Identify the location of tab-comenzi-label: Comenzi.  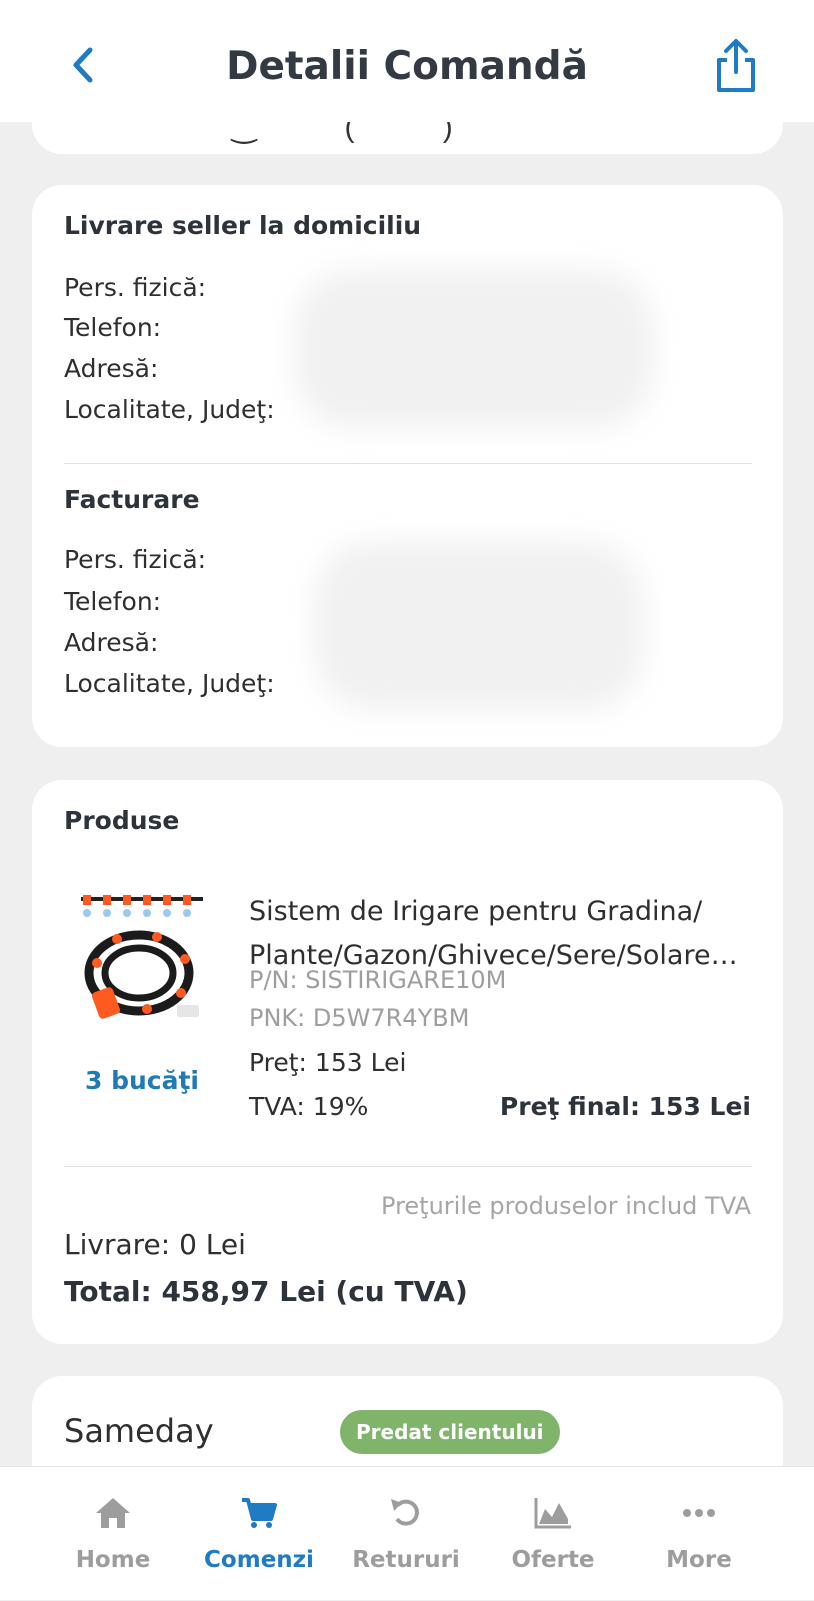
(259, 1560).